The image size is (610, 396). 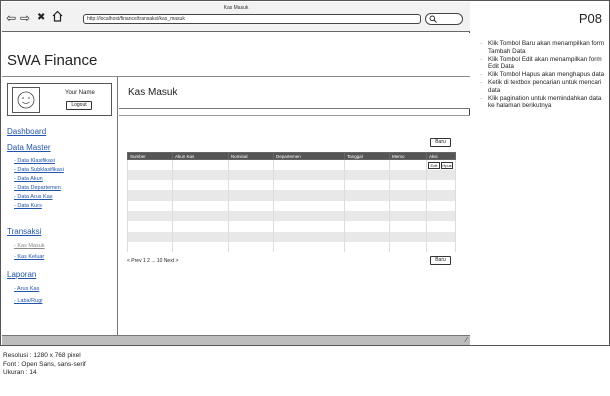 I want to click on new-button-bottom: Baru, so click(x=440, y=260).